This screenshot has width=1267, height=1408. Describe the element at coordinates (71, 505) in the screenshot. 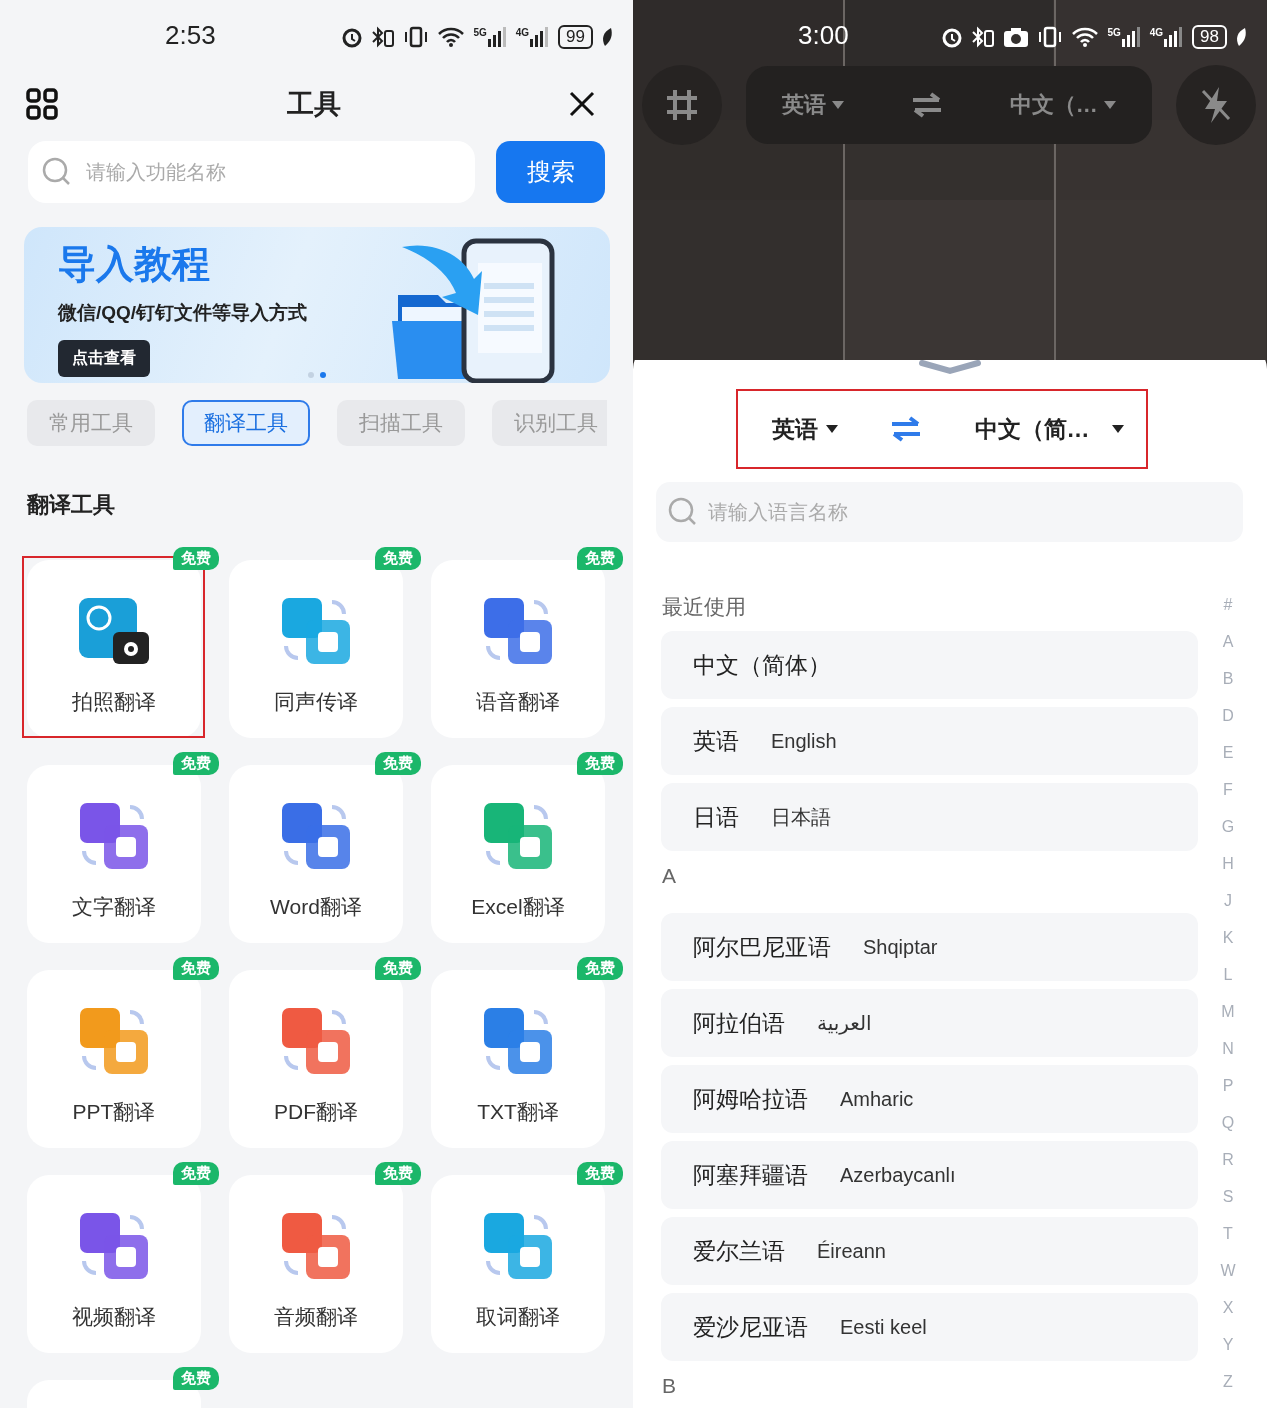

I see `section-title: 翻译工具` at that location.